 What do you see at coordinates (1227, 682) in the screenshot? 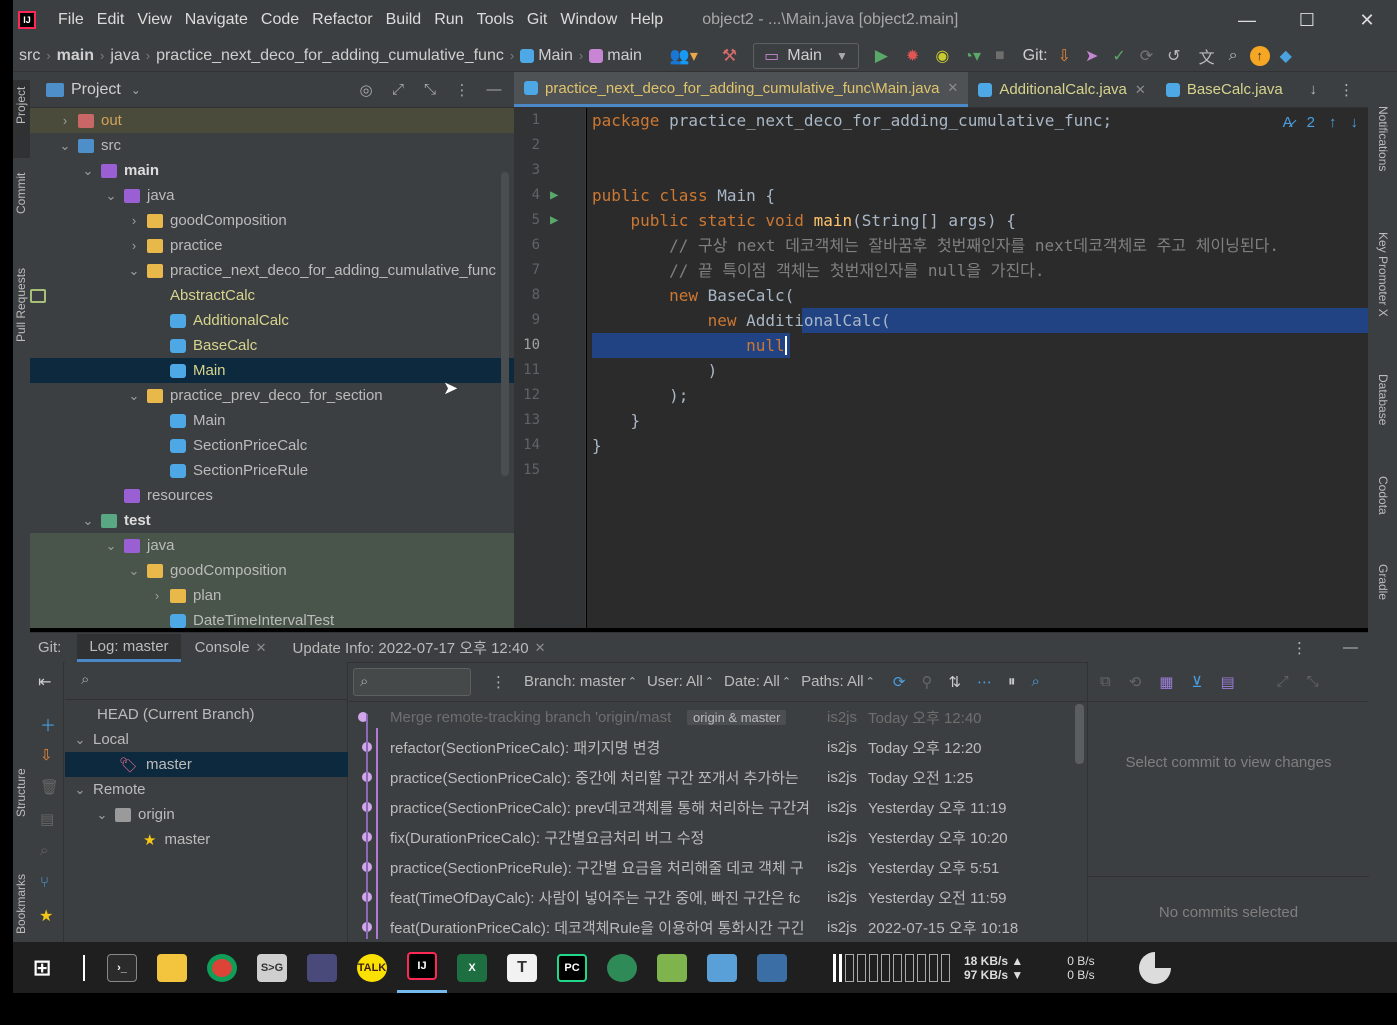
I see `group-icon: ▤` at bounding box center [1227, 682].